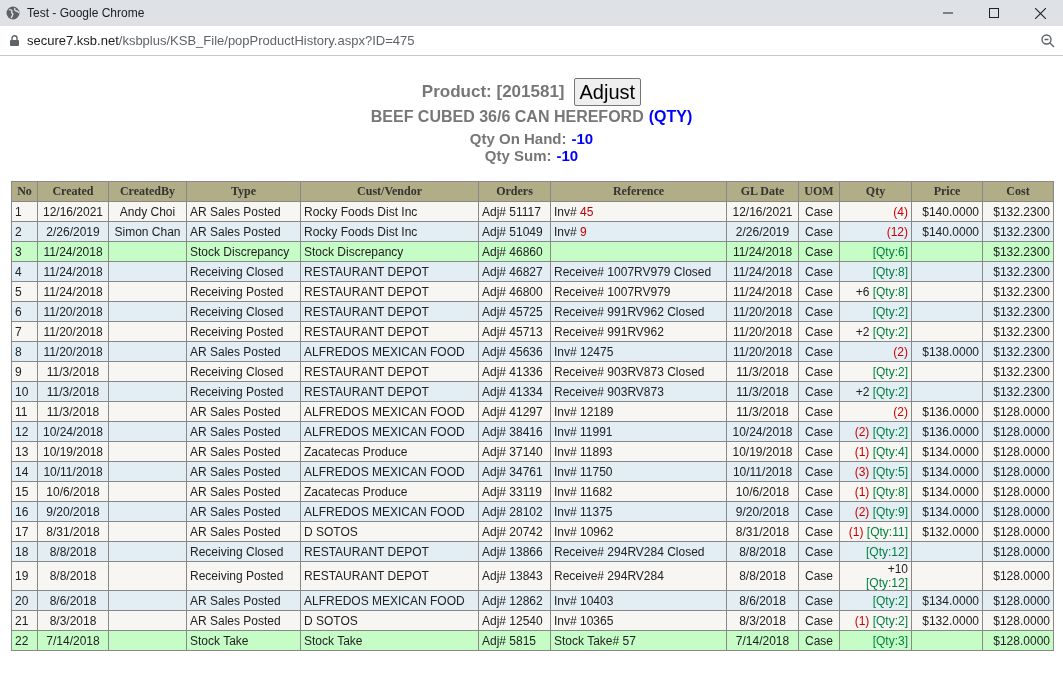  What do you see at coordinates (638, 431) in the screenshot?
I see `reference-cell: Inv# 11991` at bounding box center [638, 431].